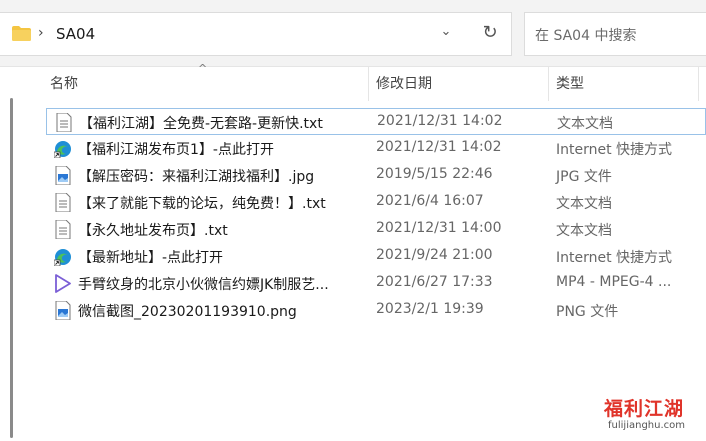  I want to click on file-row: 【永久地址发布页】.txt 2021/12/31 14:00 文本文档, so click(376, 229).